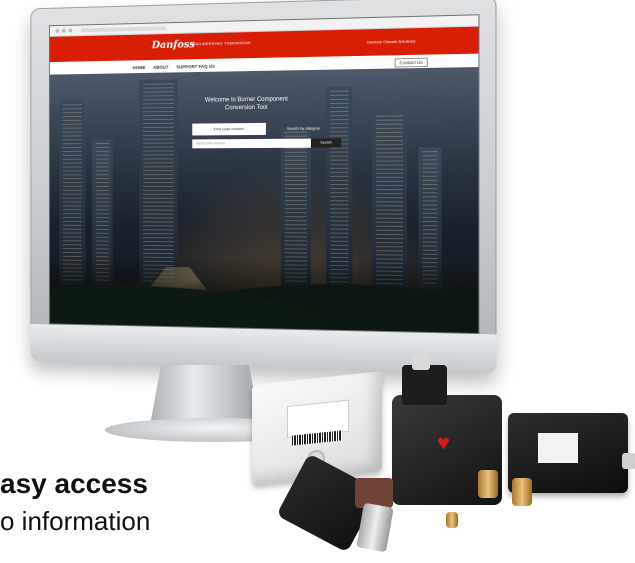 This screenshot has height=563, width=635. What do you see at coordinates (195, 66) in the screenshot?
I see `nav-item-support: SUPPORT FAQ US` at bounding box center [195, 66].